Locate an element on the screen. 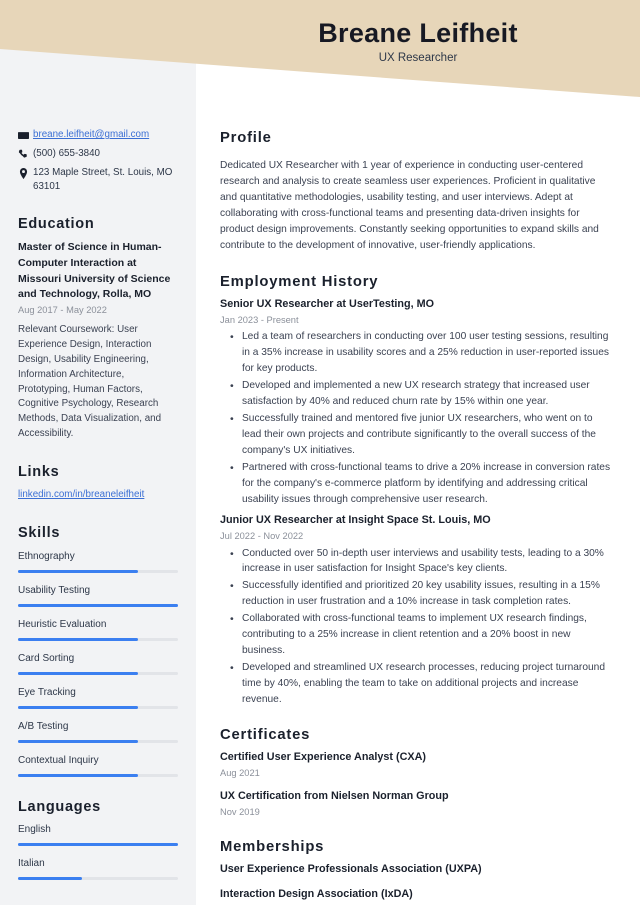  skill-item: Heuristic Evaluation is located at coordinates (98, 629).